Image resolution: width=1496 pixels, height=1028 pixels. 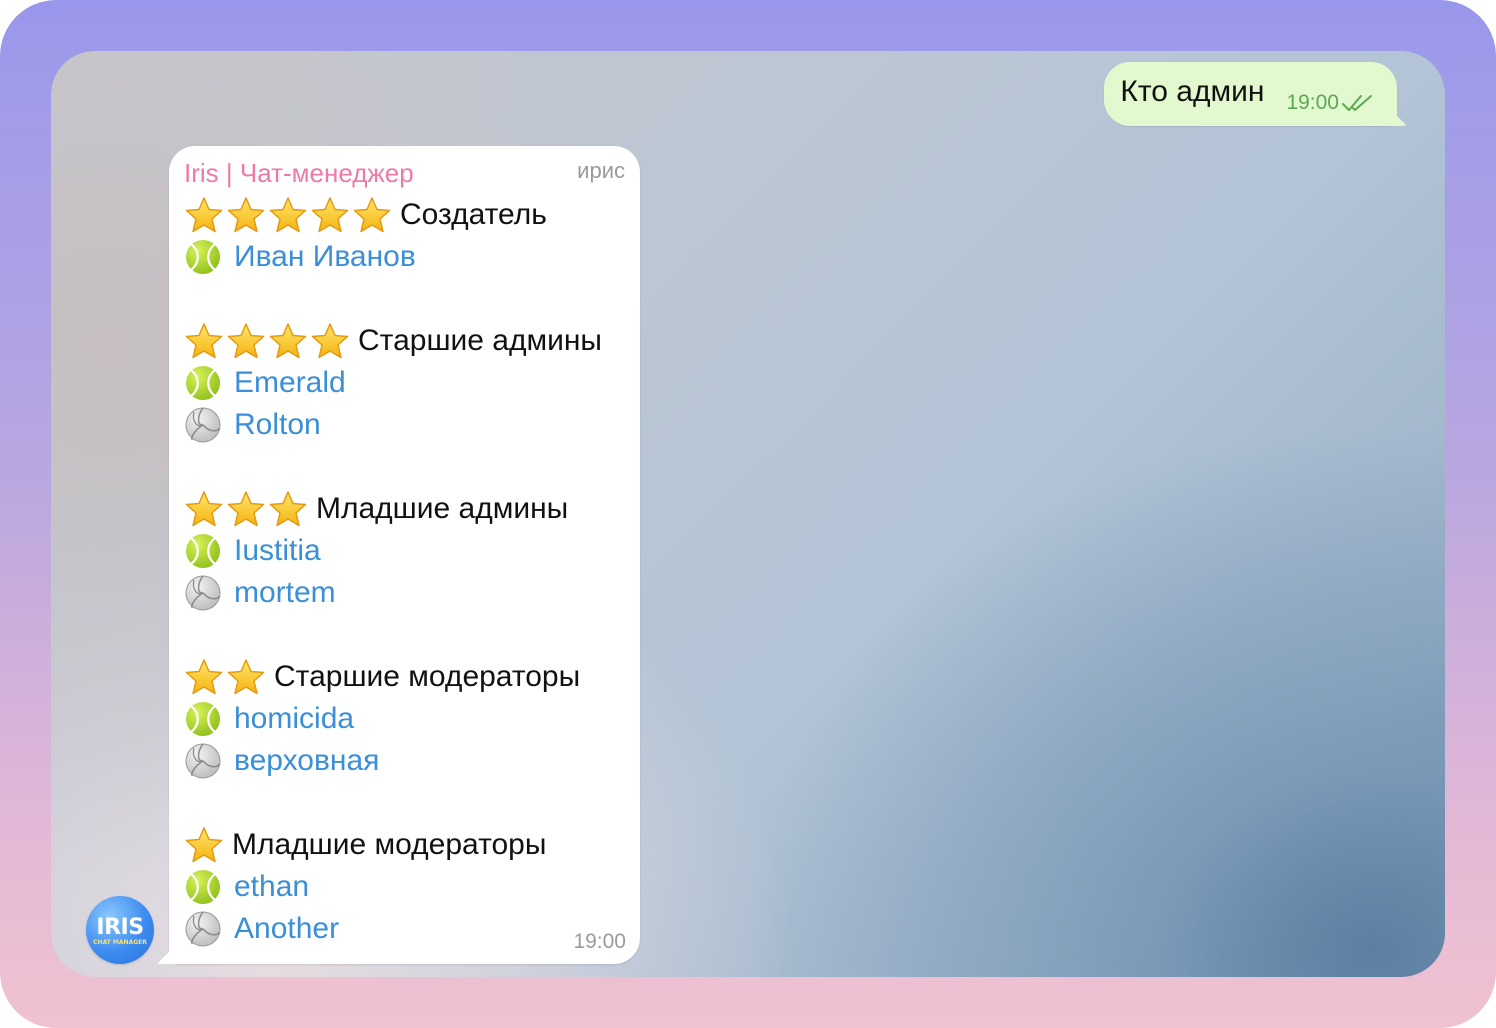 What do you see at coordinates (285, 593) in the screenshot?
I see `member-link: mortem` at bounding box center [285, 593].